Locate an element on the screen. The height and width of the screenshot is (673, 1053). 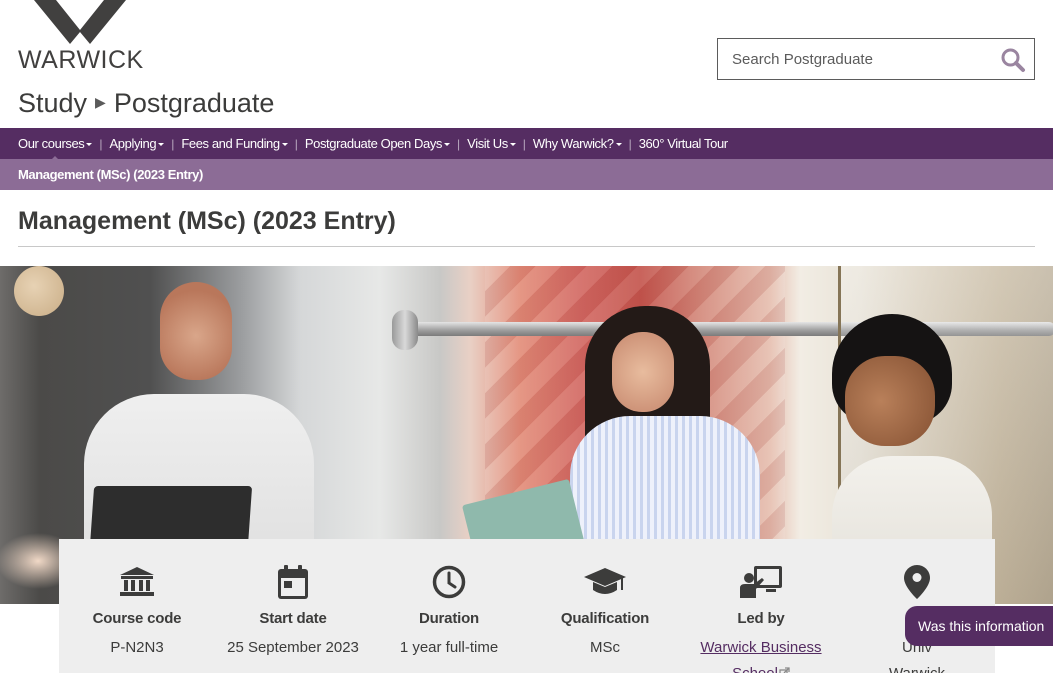
warwick-logo: WARWICK is located at coordinates (81, 37).